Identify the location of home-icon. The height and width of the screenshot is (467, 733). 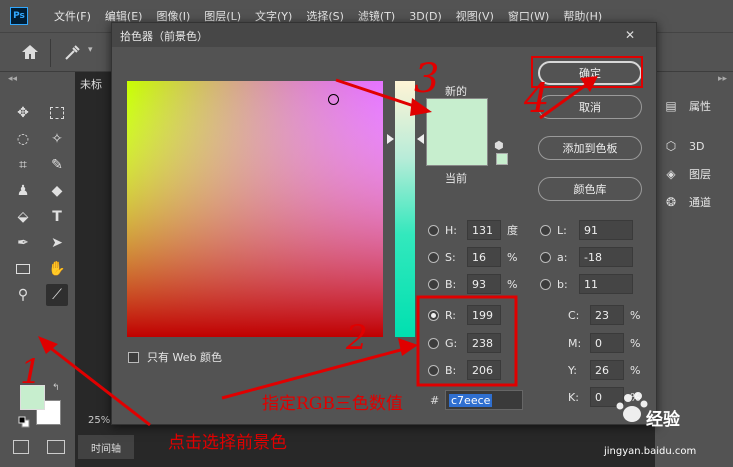
(30, 52).